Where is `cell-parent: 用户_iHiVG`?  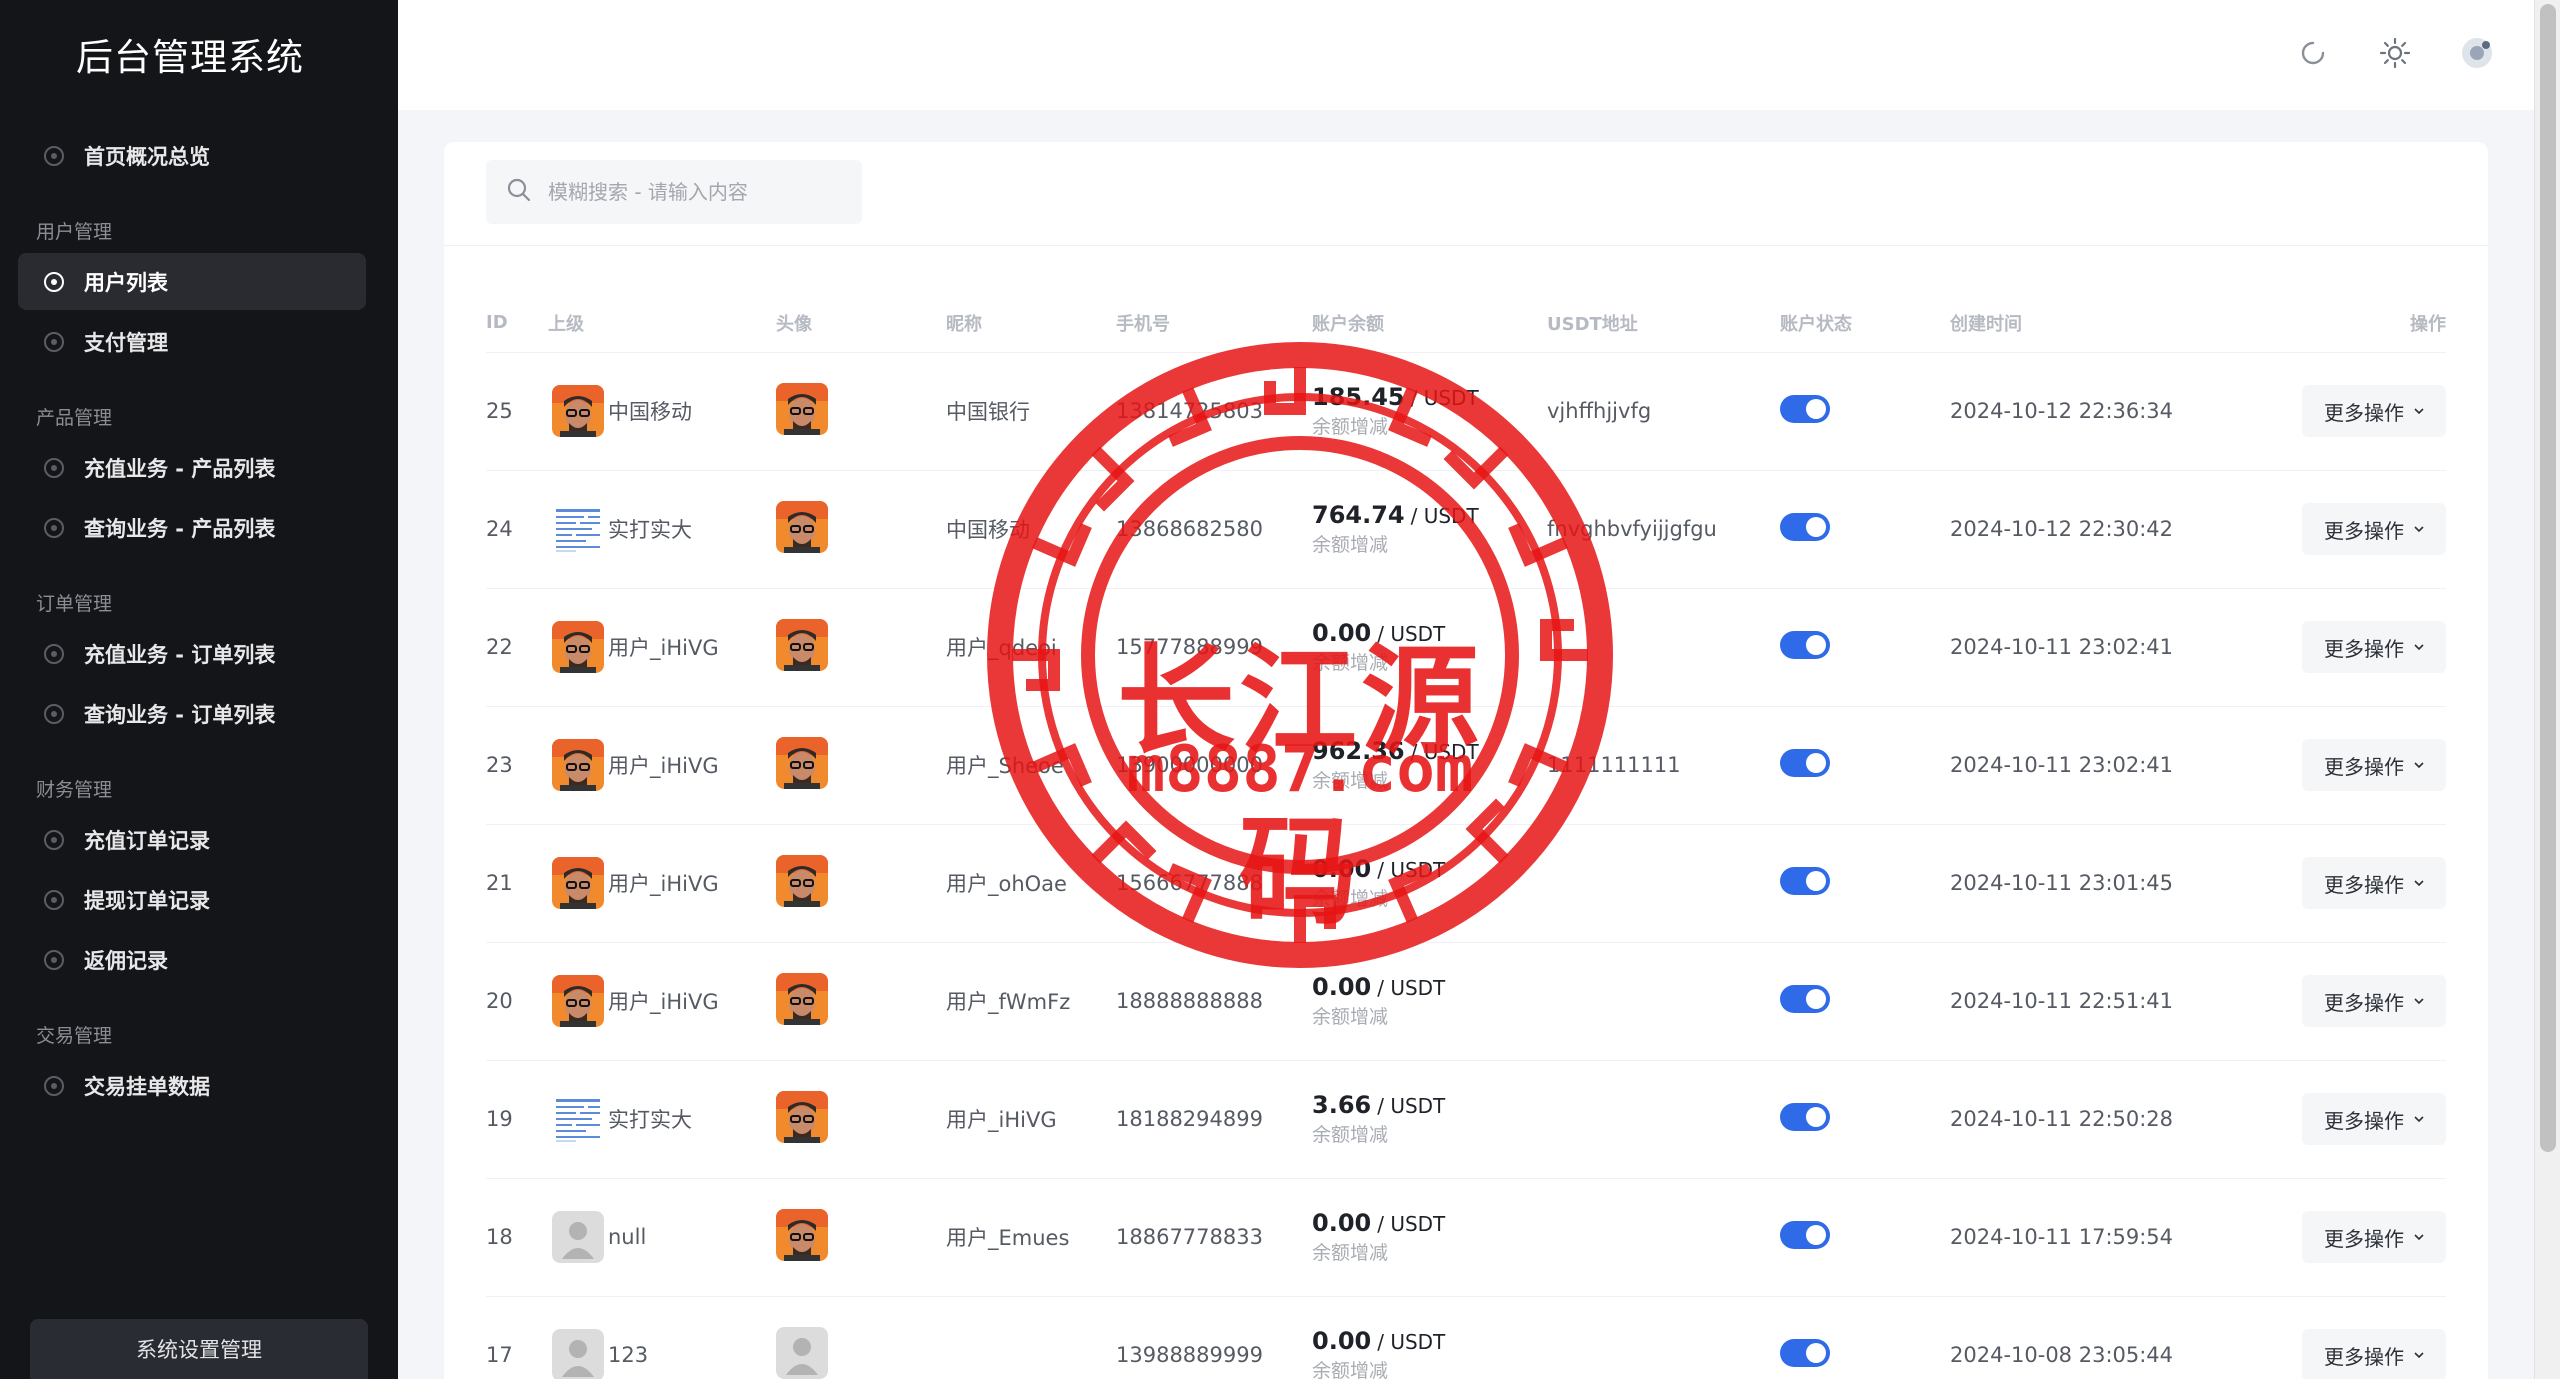 cell-parent: 用户_iHiVG is located at coordinates (662, 647).